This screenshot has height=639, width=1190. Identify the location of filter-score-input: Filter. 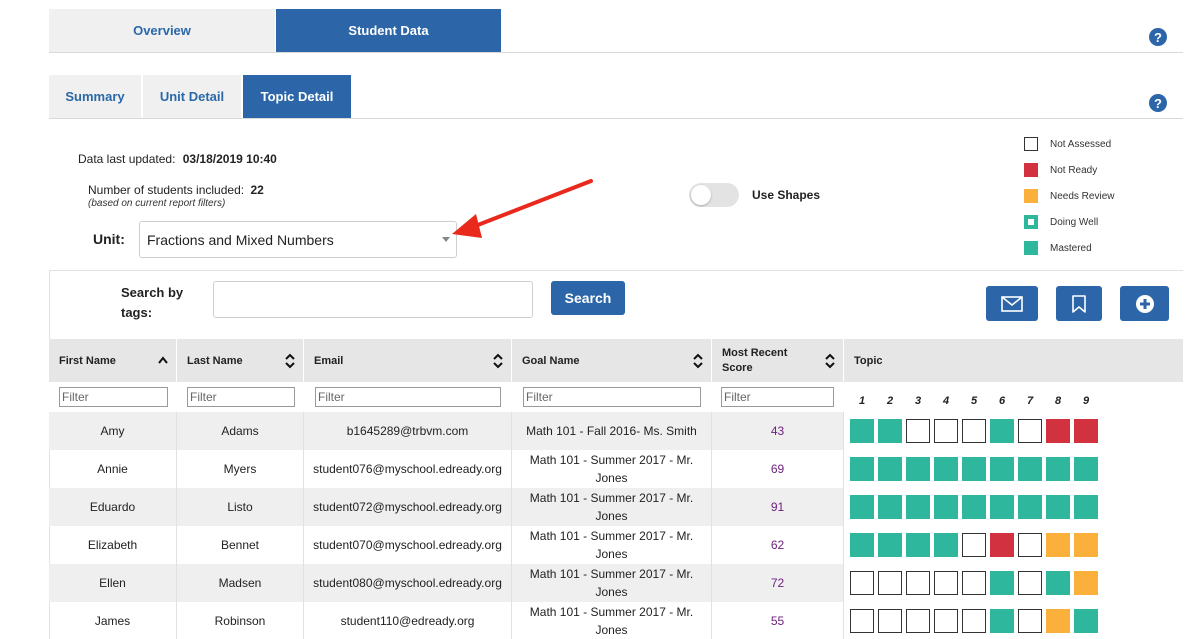
(777, 397).